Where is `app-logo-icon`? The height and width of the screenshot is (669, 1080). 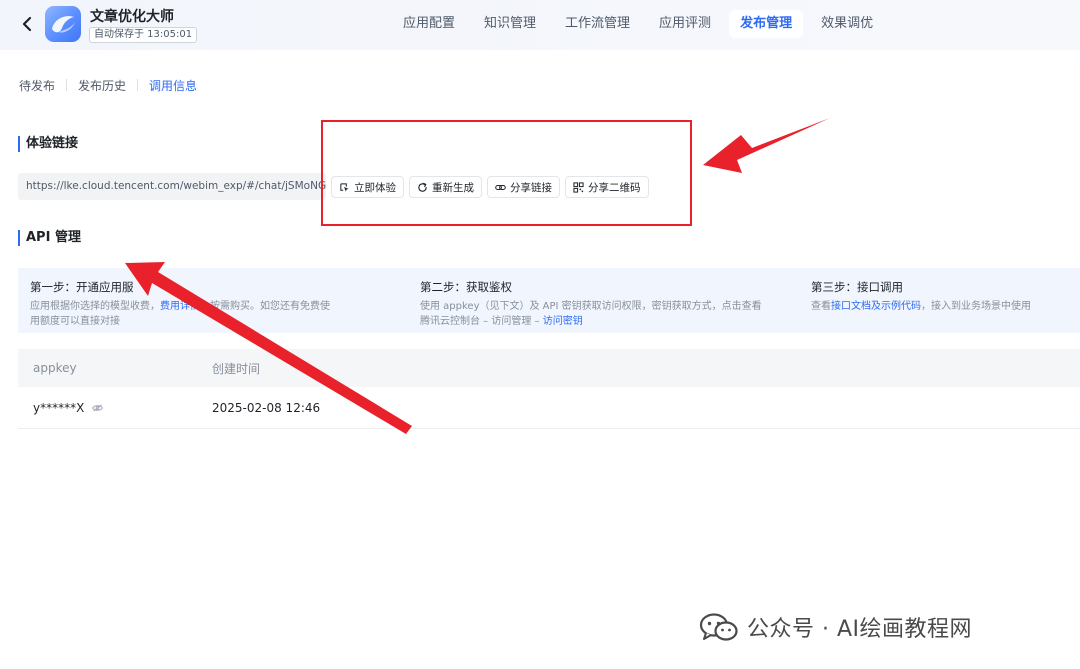 app-logo-icon is located at coordinates (63, 24).